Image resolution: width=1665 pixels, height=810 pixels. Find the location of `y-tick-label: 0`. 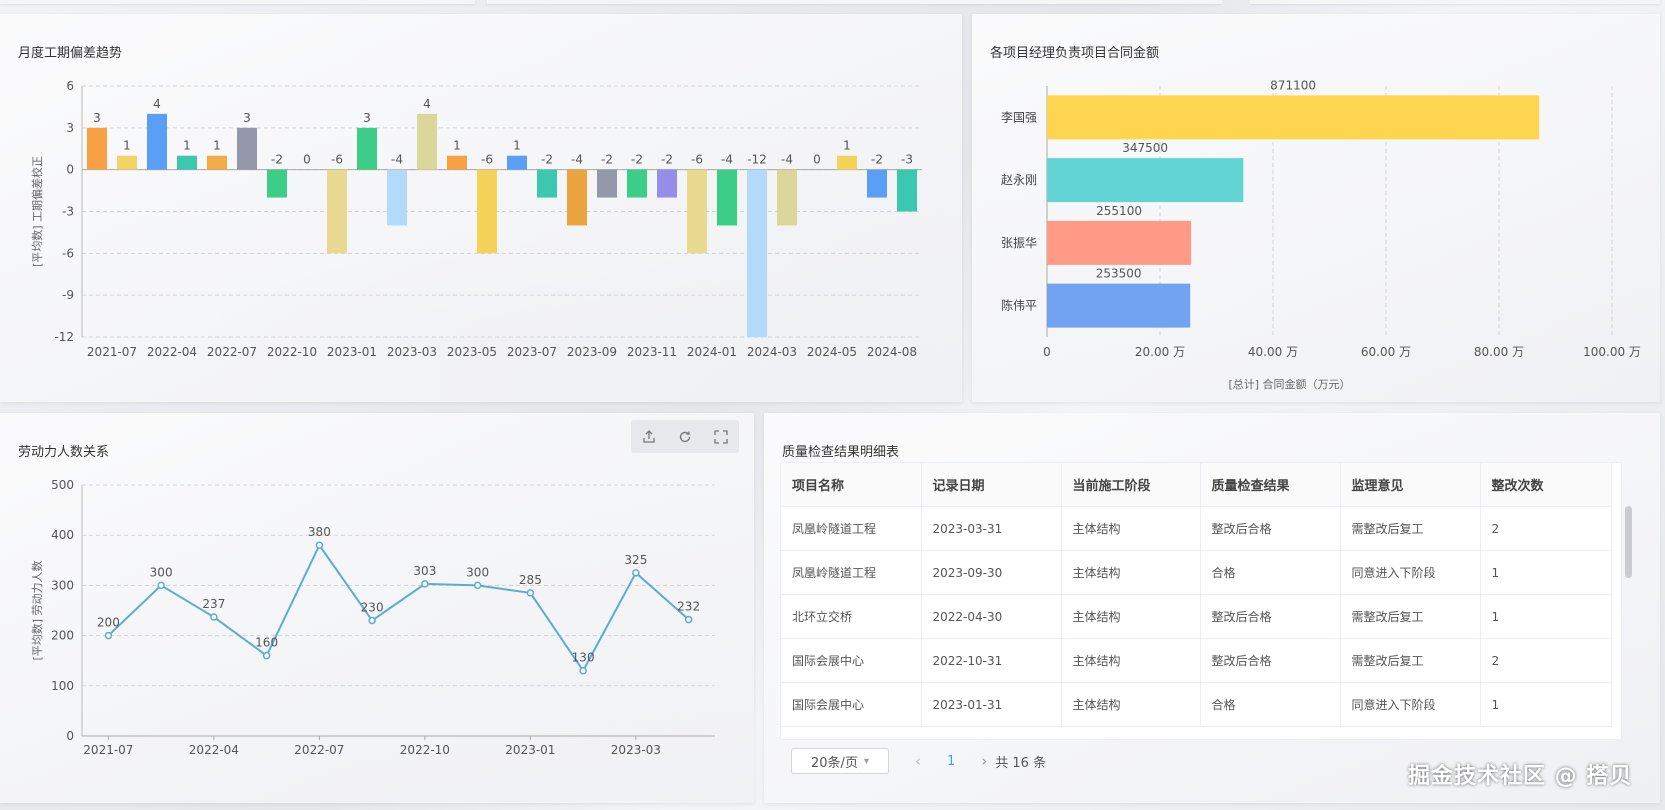

y-tick-label: 0 is located at coordinates (70, 170).